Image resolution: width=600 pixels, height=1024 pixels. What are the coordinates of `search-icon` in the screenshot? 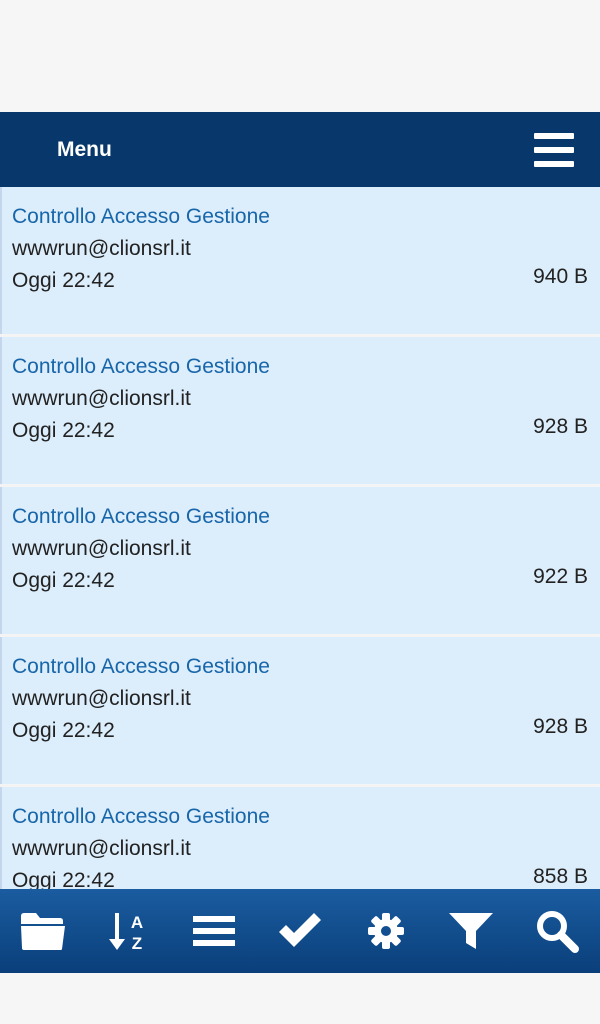 It's located at (557, 931).